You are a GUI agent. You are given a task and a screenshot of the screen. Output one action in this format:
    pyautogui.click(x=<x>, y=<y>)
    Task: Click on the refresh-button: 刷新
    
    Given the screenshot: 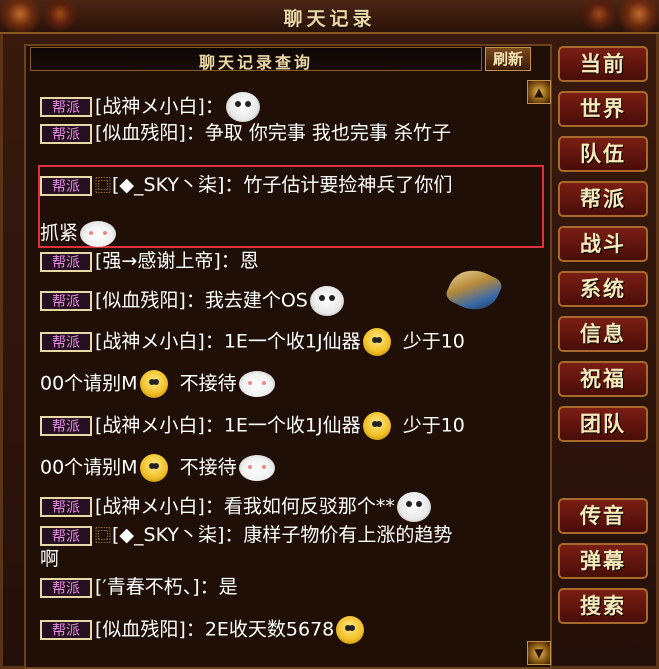 What is the action you would take?
    pyautogui.click(x=508, y=59)
    